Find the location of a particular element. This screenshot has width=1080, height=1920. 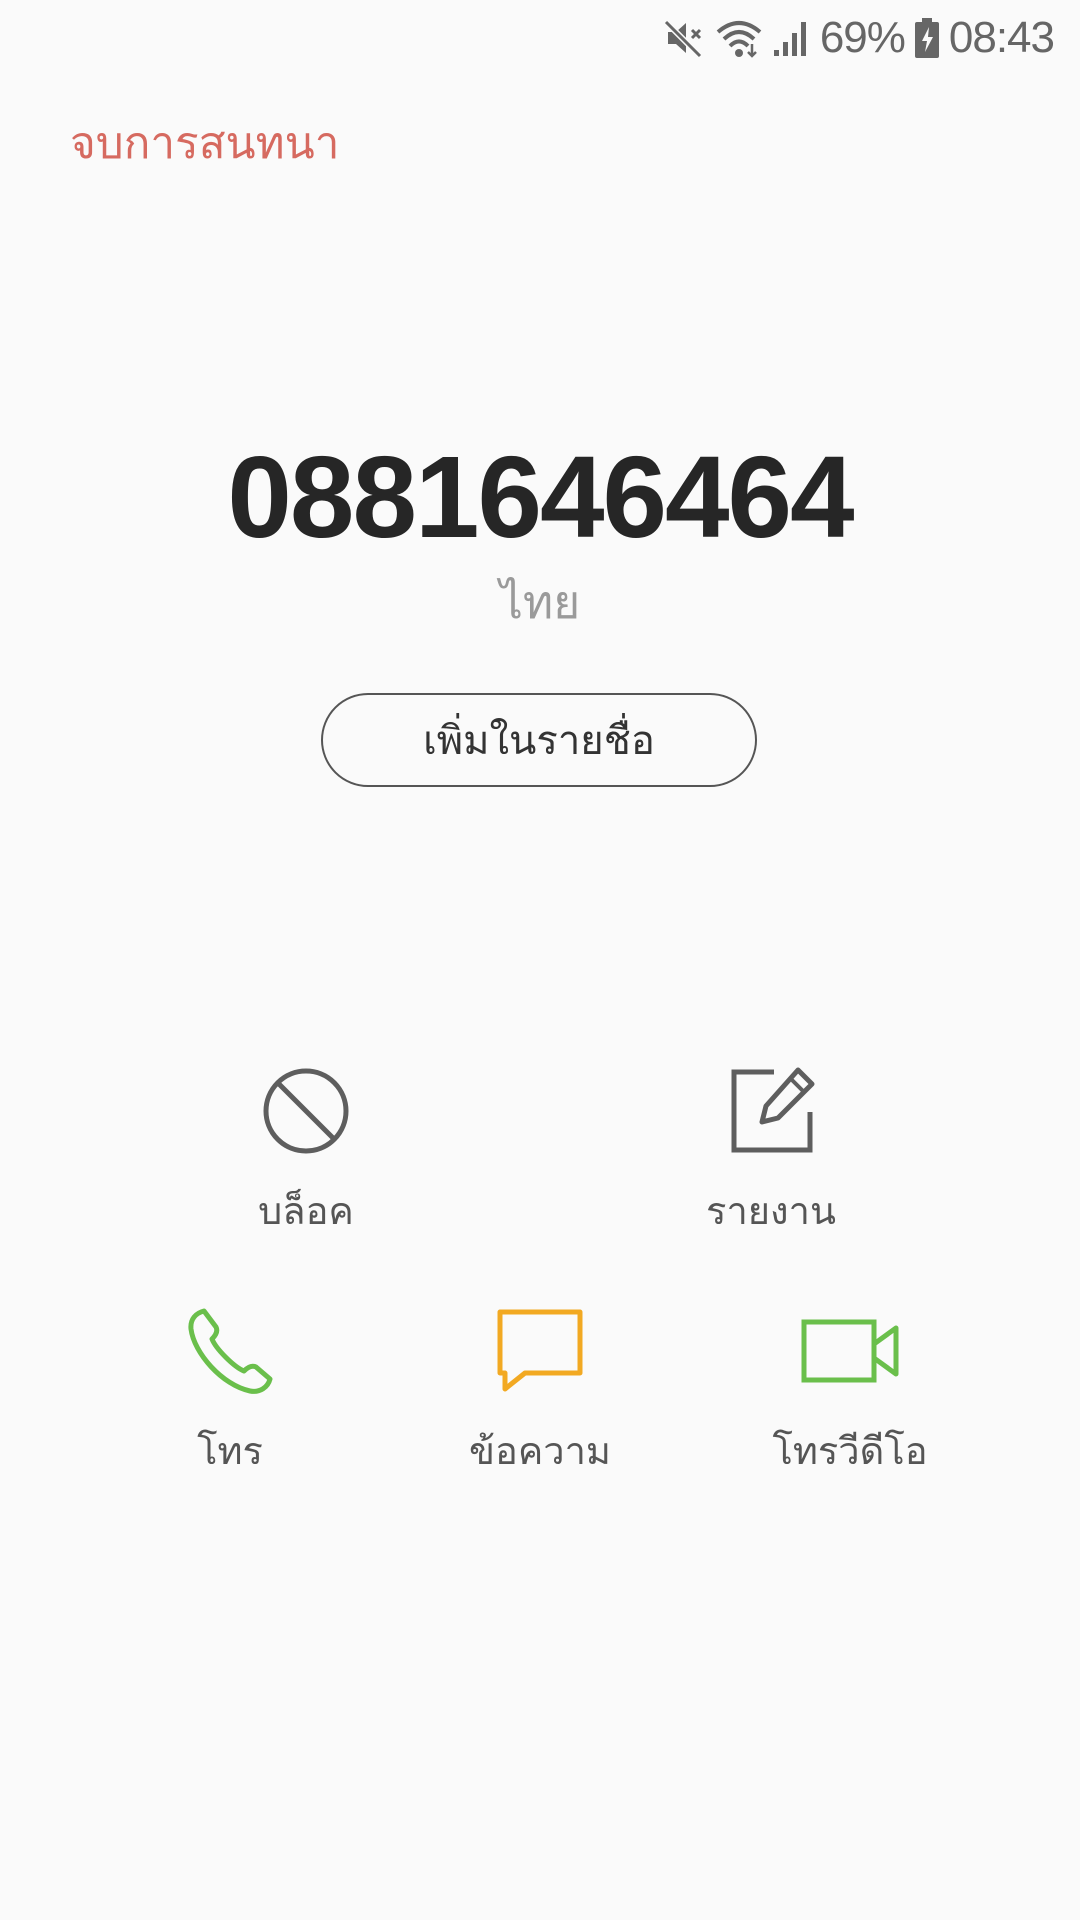

message-button: ข้อความ is located at coordinates (540, 1388).